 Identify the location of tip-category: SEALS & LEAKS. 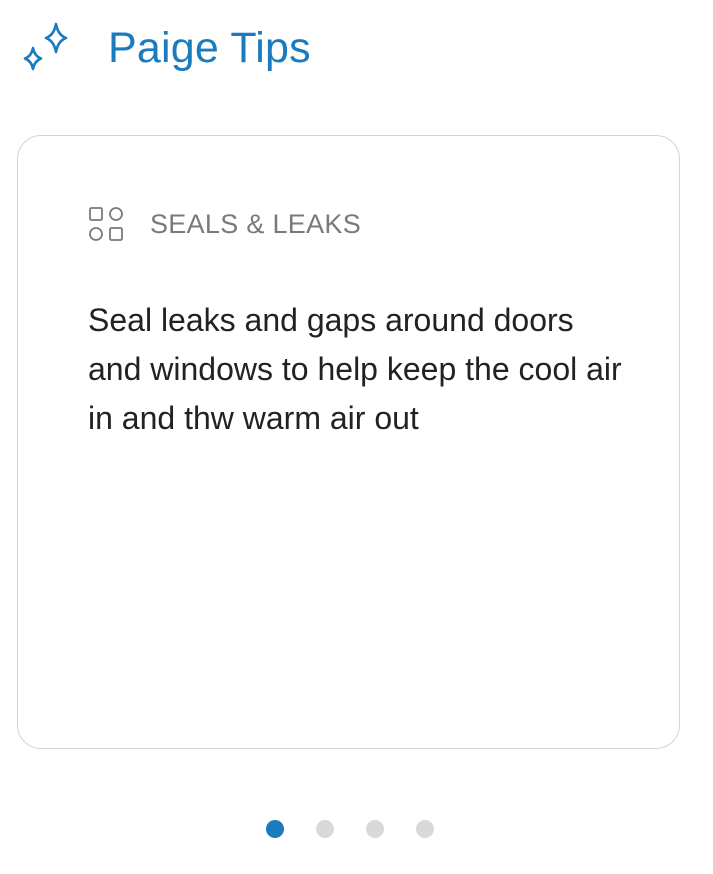
(224, 224).